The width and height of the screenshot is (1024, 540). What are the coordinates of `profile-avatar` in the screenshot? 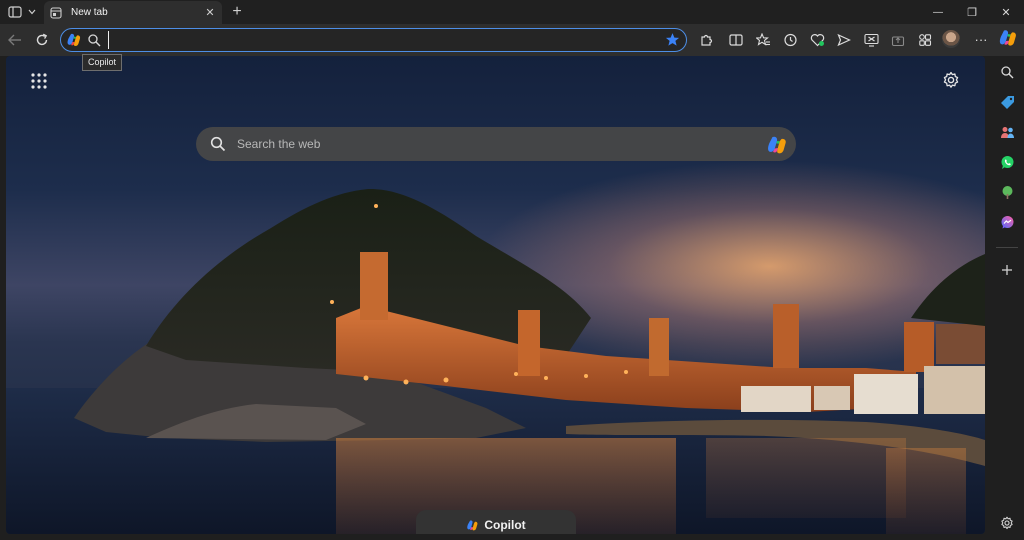 It's located at (951, 39).